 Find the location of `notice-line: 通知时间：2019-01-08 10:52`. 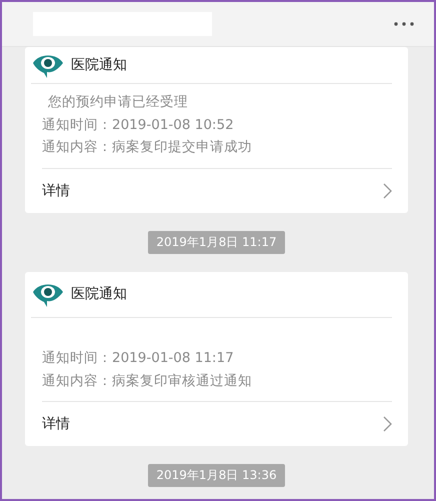

notice-line: 通知时间：2019-01-08 10:52 is located at coordinates (138, 125).